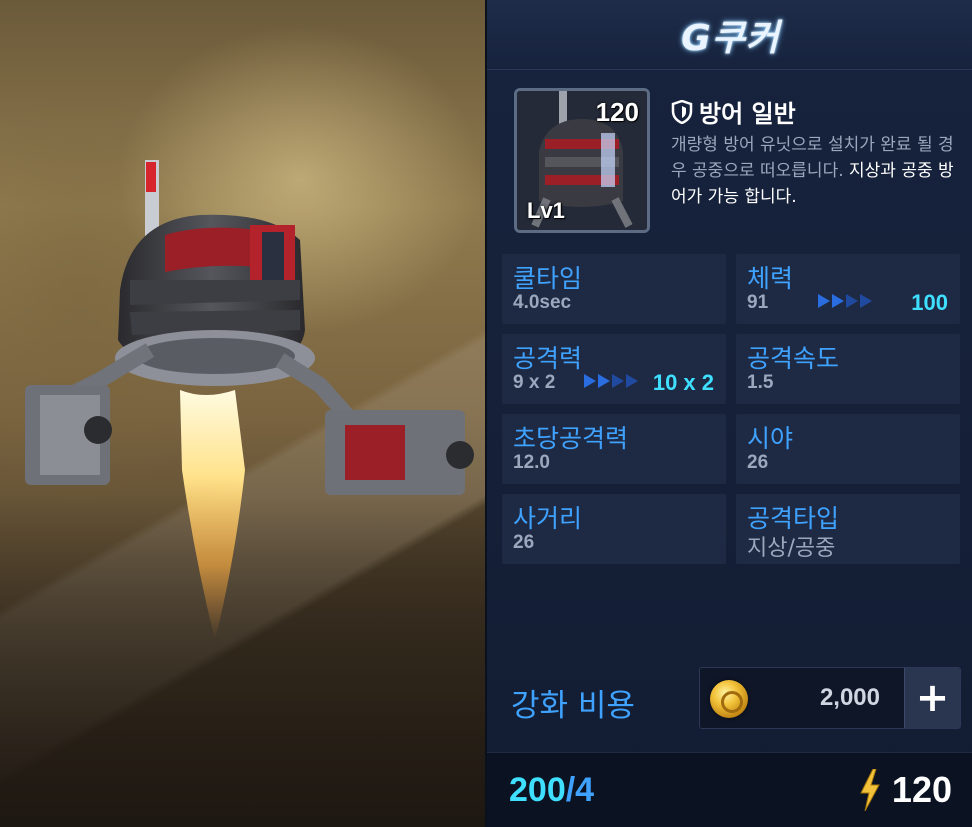 The width and height of the screenshot is (972, 827). Describe the element at coordinates (614, 369) in the screenshot. I see `stat-attack: 공격력 9 x 2 10 x 2` at that location.